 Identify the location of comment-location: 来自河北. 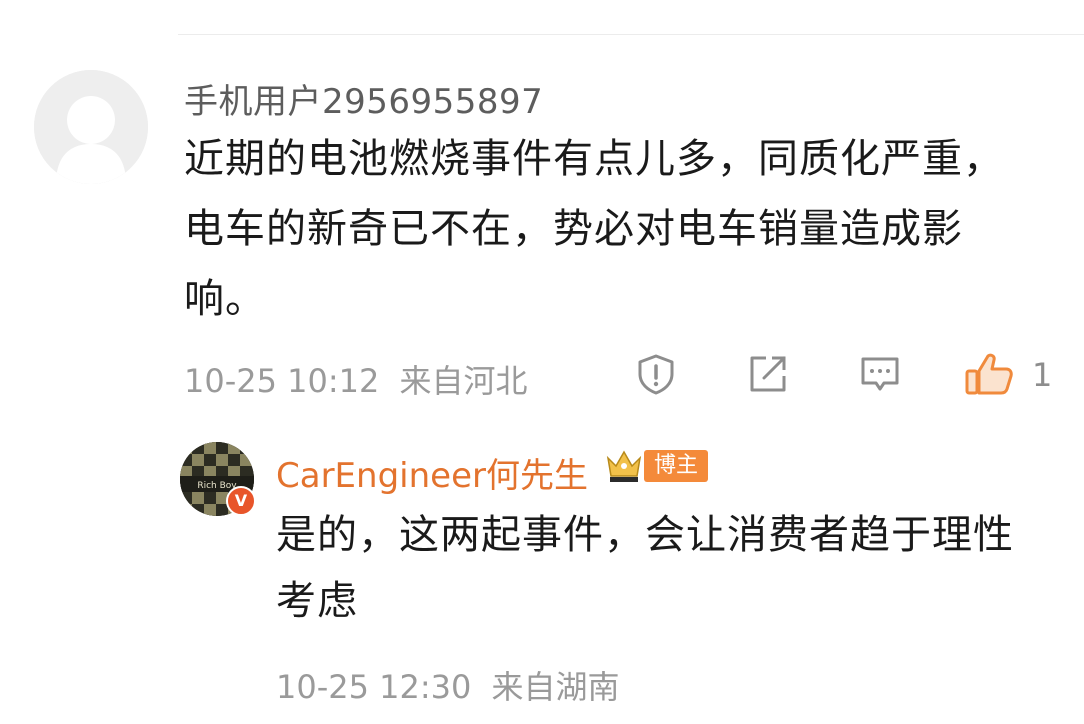
(463, 381).